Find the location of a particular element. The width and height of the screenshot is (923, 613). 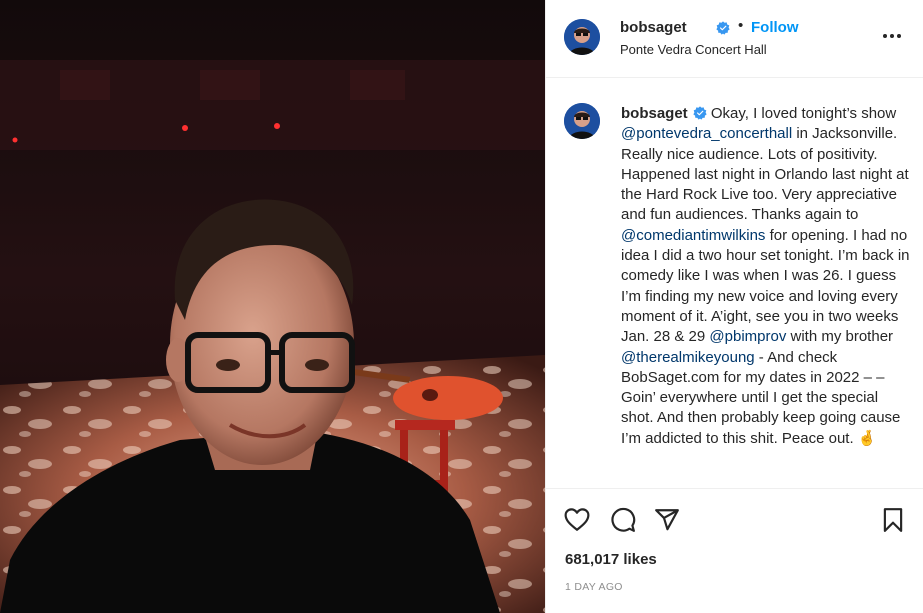

follow-button: Follow is located at coordinates (775, 27).